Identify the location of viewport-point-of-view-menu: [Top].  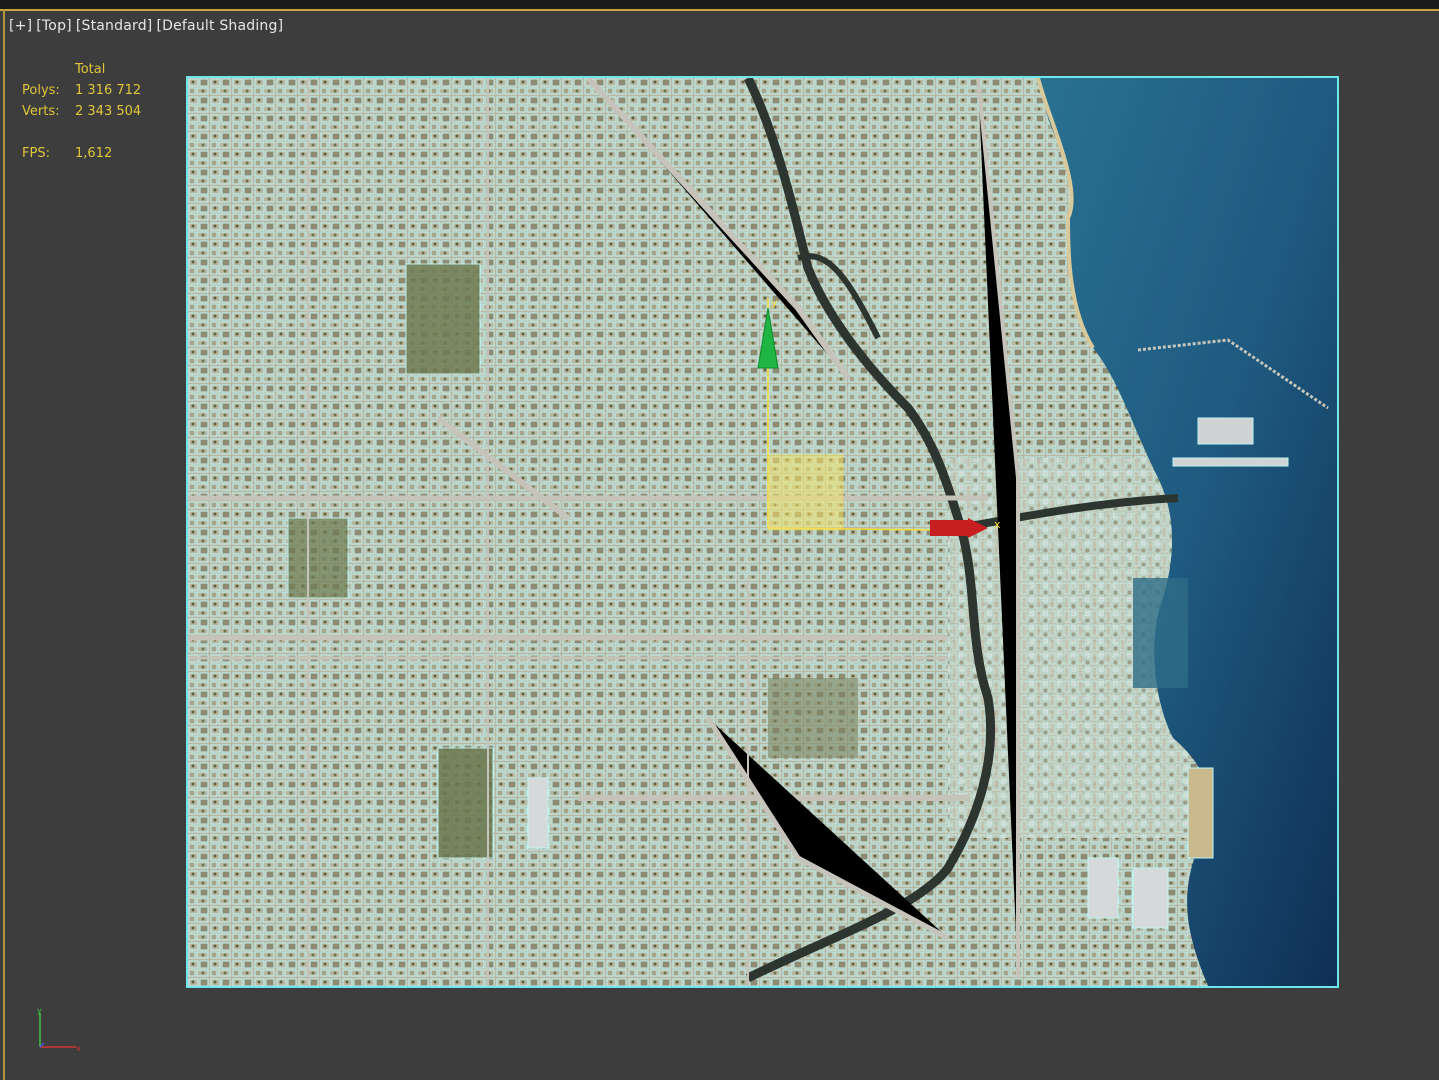
(54, 26).